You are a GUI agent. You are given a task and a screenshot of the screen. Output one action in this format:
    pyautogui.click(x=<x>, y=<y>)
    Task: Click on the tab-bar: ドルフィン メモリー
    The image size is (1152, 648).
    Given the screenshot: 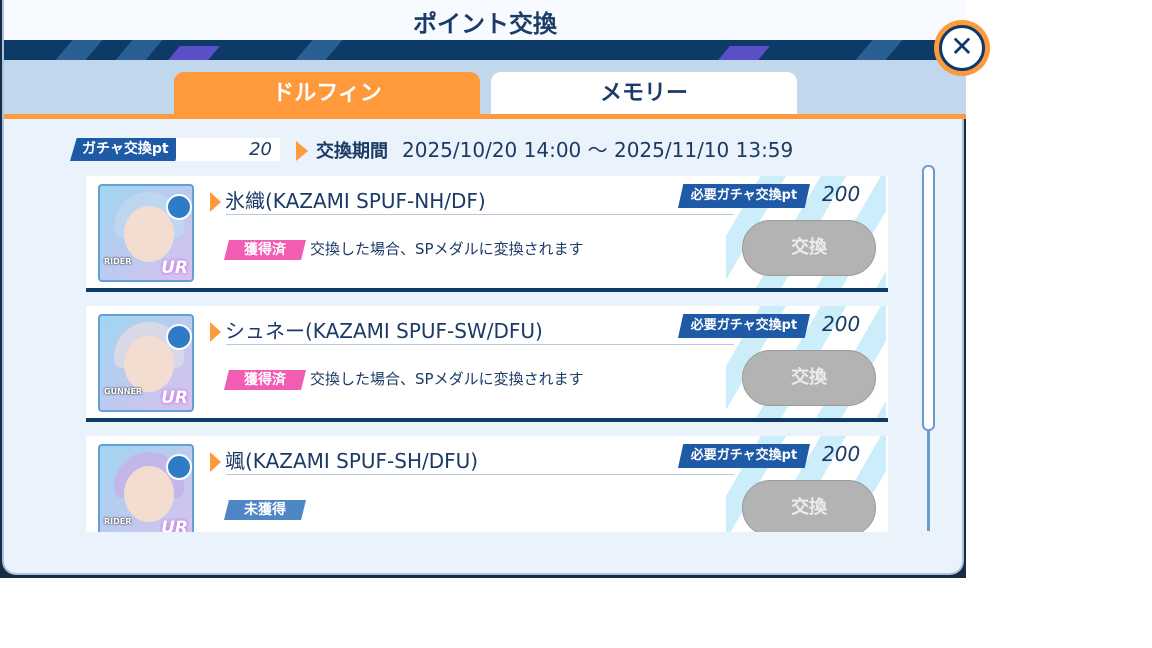 What is the action you would take?
    pyautogui.click(x=485, y=88)
    